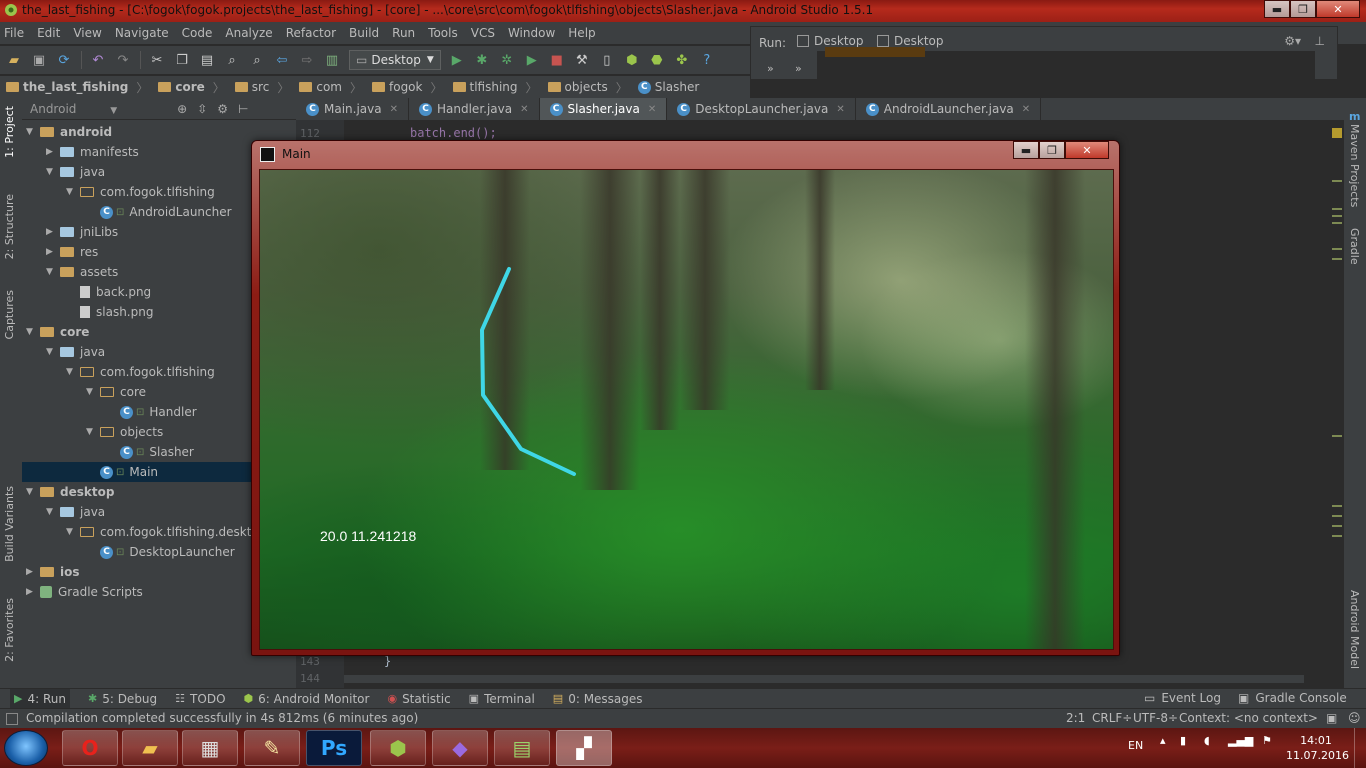  Describe the element at coordinates (222, 109) in the screenshot. I see `gear-icon: ⚙` at that location.